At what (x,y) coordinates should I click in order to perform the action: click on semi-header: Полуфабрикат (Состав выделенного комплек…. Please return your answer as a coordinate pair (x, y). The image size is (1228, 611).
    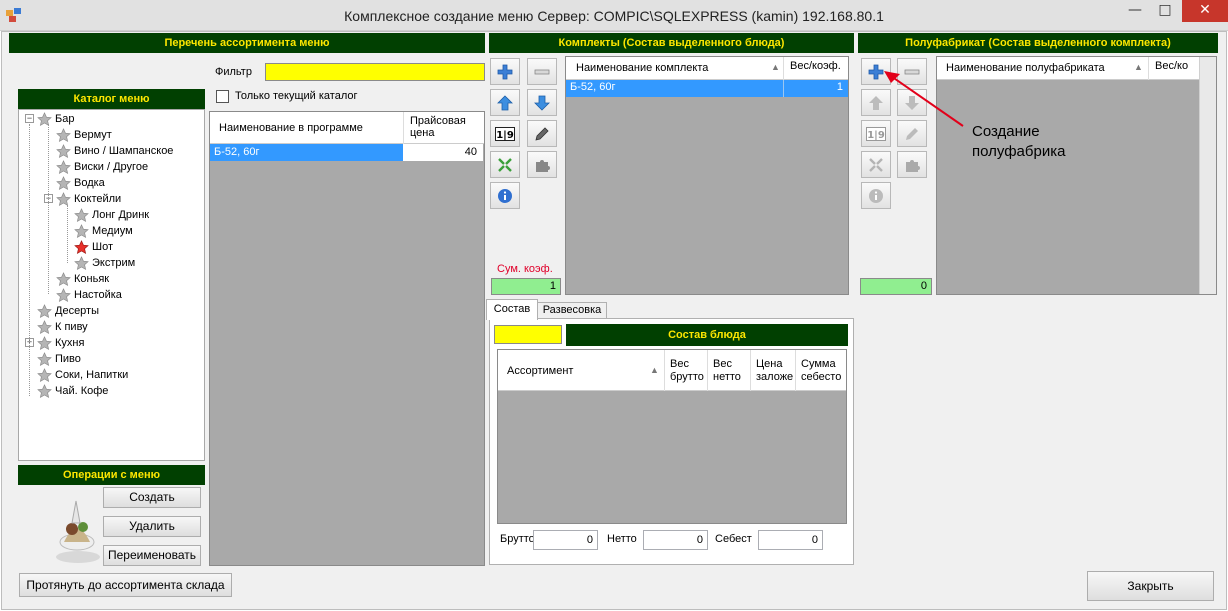
    Looking at the image, I should click on (1038, 43).